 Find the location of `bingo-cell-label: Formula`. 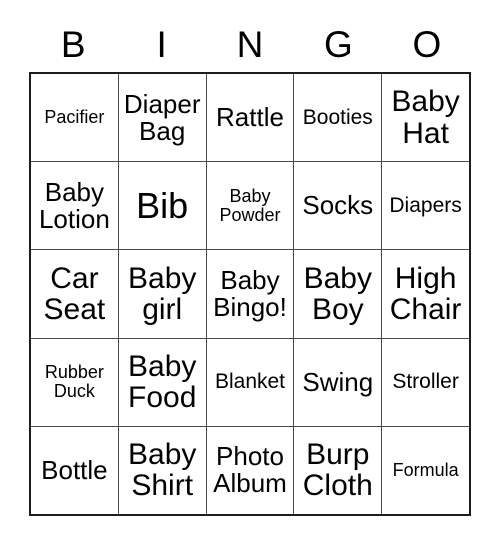

bingo-cell-label: Formula is located at coordinates (425, 470).